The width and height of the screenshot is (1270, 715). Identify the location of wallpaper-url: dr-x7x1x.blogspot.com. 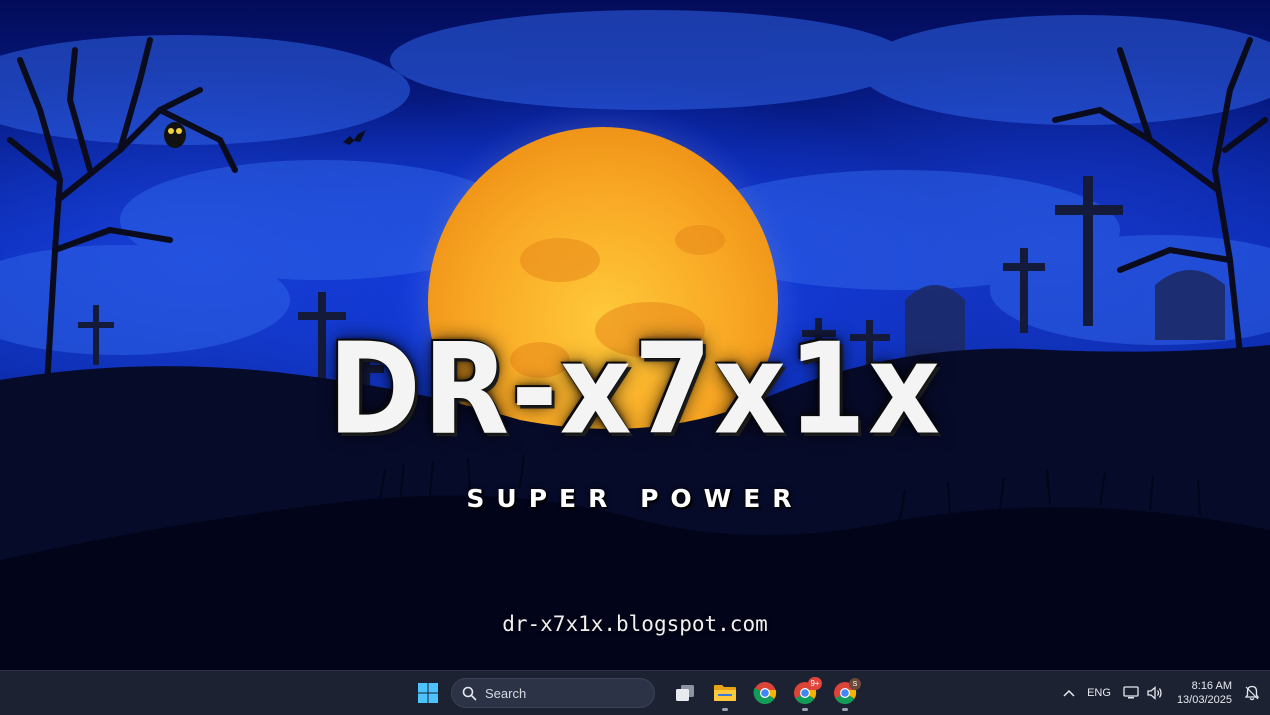
(635, 624).